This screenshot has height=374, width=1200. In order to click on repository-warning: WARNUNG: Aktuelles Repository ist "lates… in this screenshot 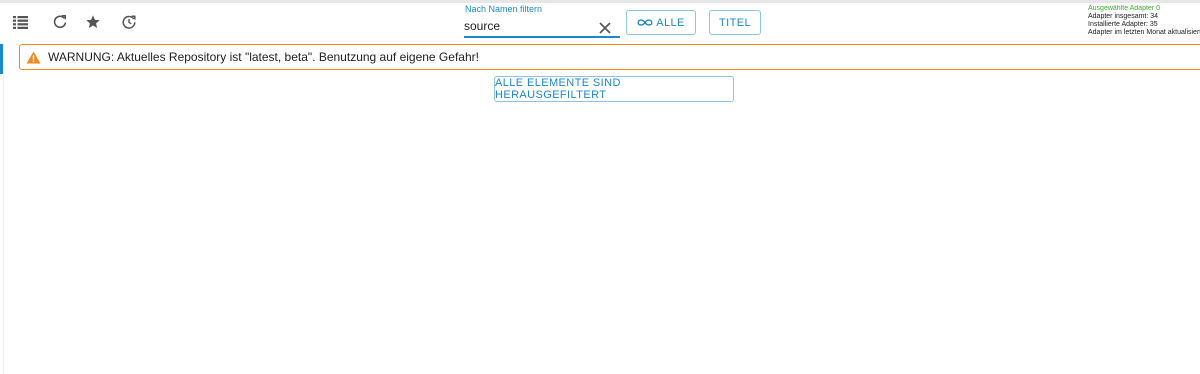, I will do `click(609, 57)`.